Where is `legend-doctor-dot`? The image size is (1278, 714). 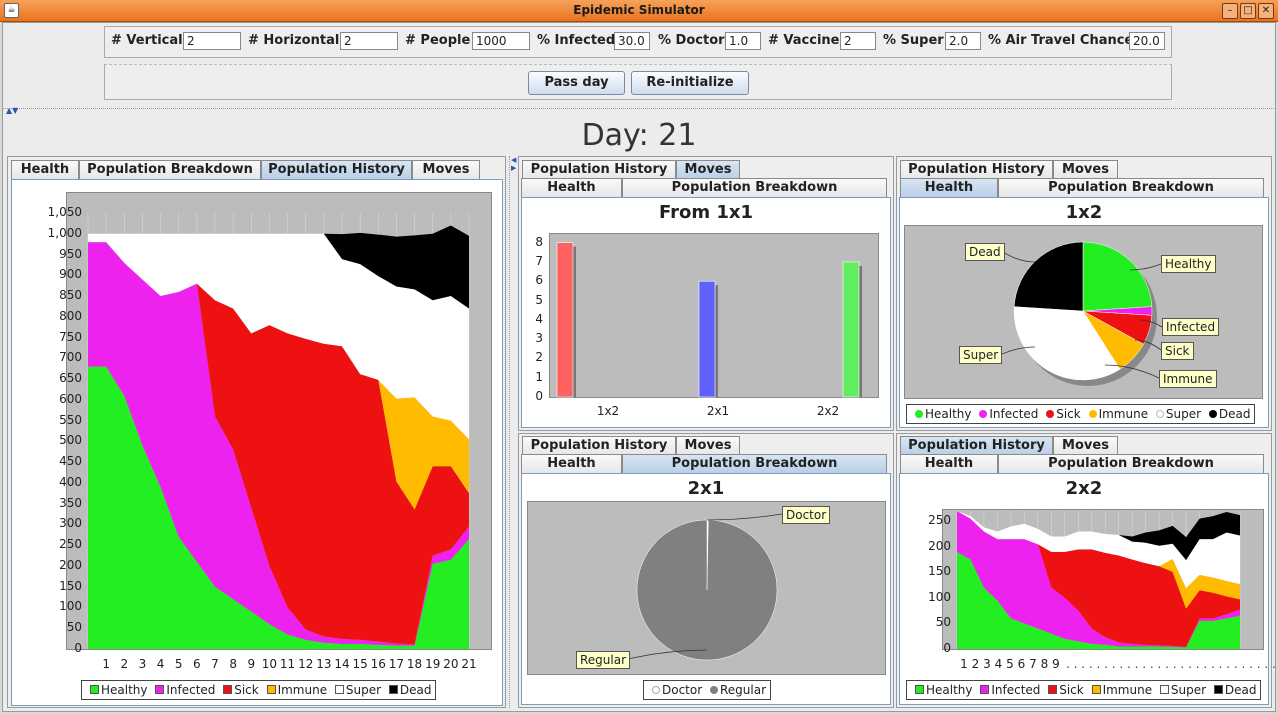
legend-doctor-dot is located at coordinates (656, 690).